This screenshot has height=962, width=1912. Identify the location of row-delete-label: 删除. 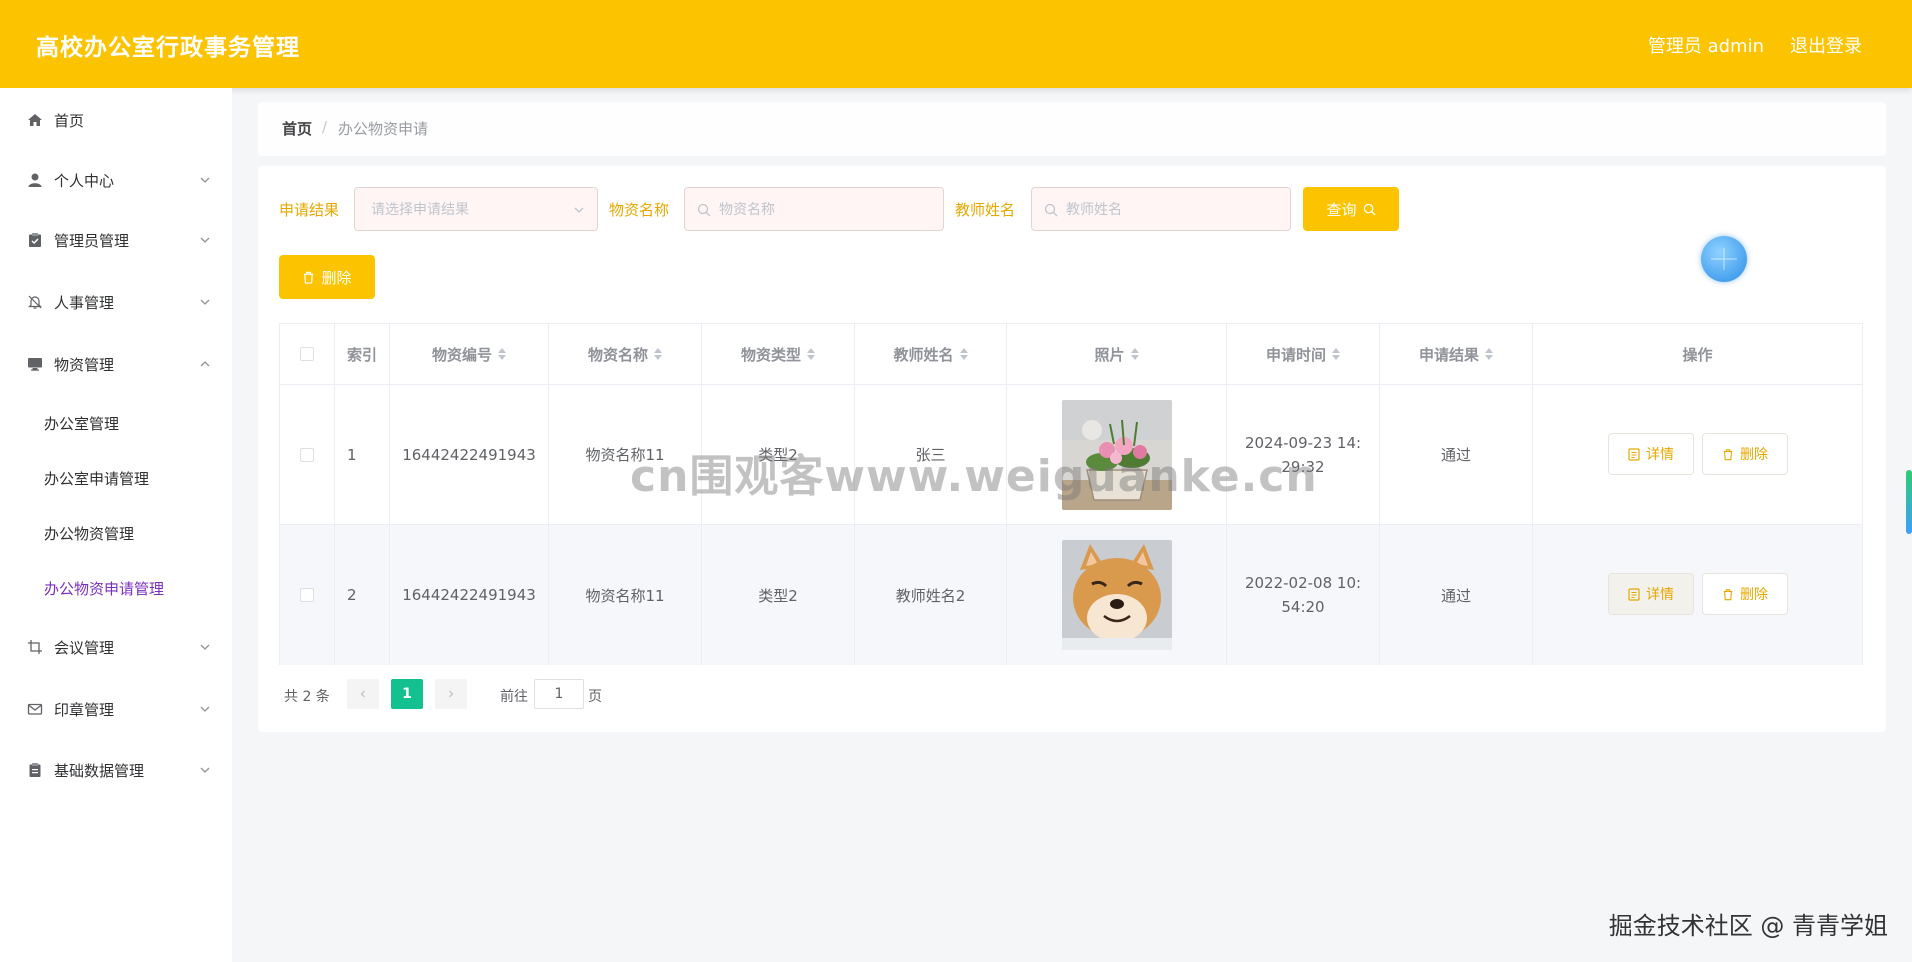
(1754, 455).